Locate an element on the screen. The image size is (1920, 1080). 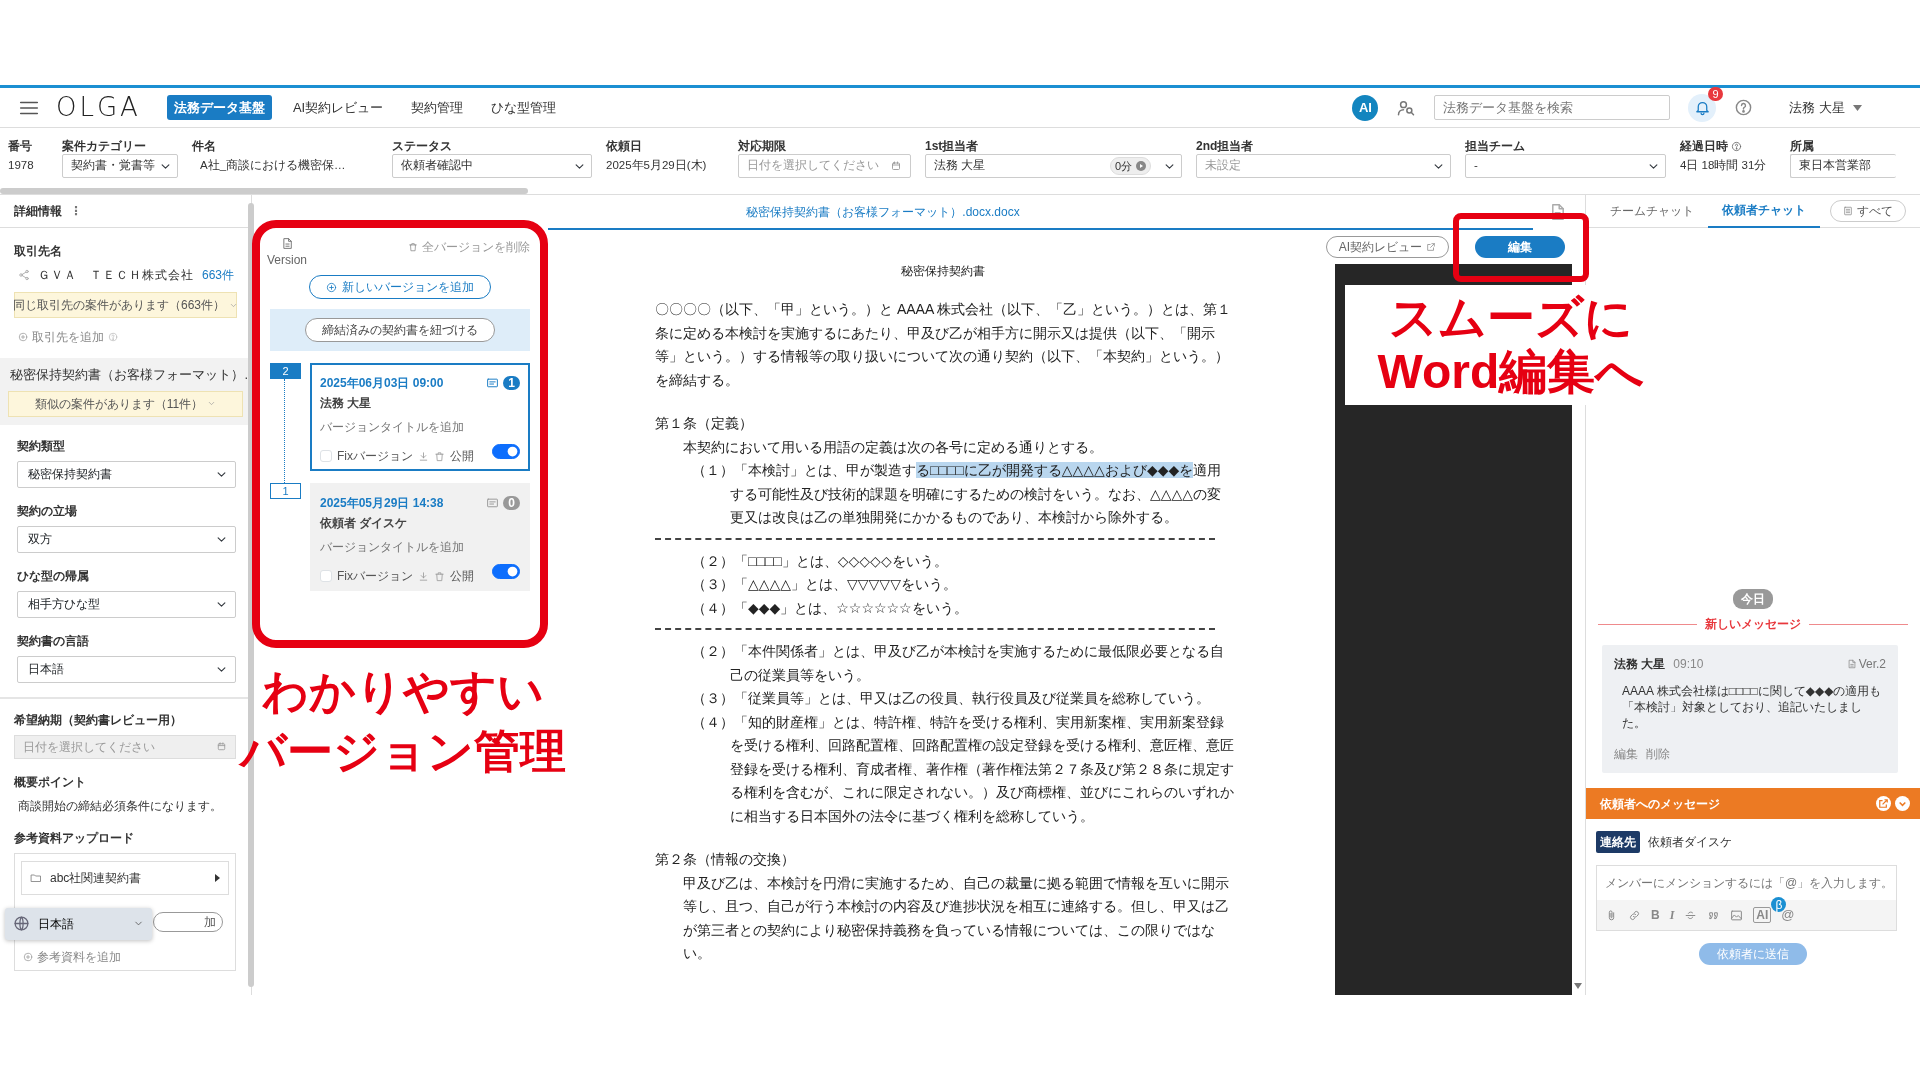
field-label: ひな型の帰属 is located at coordinates (53, 576).